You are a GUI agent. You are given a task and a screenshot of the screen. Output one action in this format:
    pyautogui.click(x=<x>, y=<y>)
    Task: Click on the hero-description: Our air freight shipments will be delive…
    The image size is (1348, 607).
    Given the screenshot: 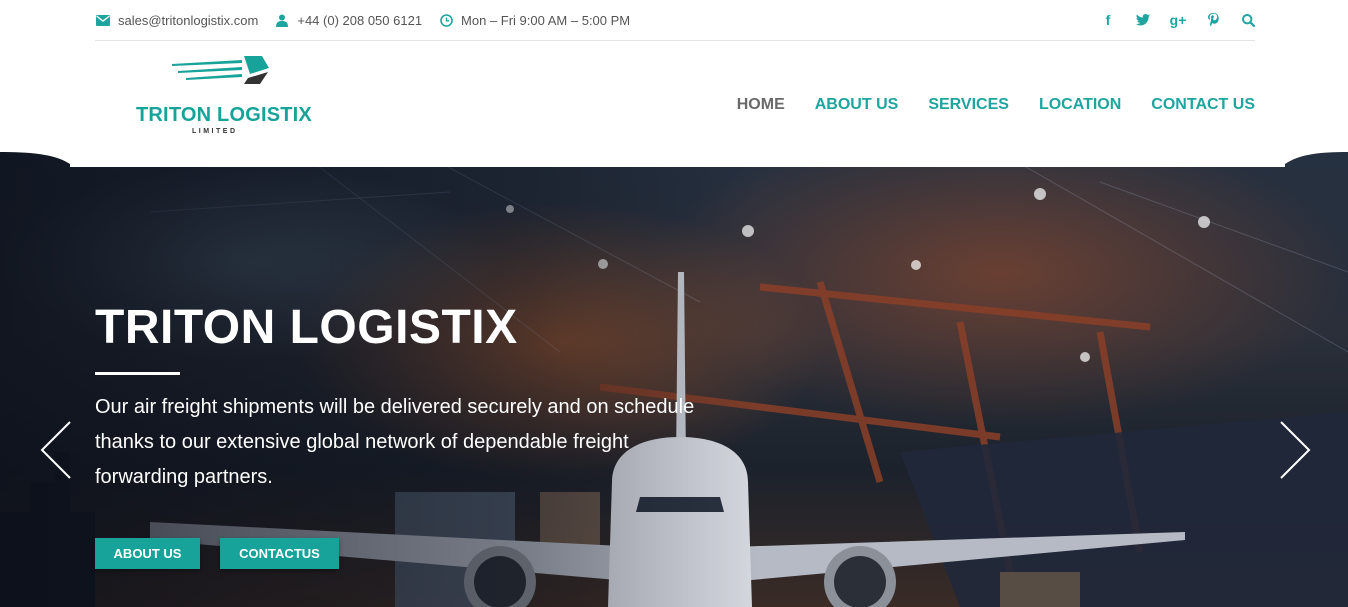 What is the action you would take?
    pyautogui.click(x=395, y=442)
    